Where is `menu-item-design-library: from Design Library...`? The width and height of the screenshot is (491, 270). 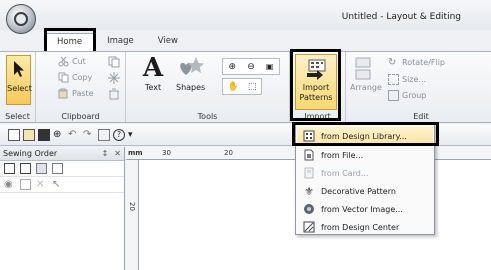
menu-item-design-library: from Design Library... is located at coordinates (365, 136).